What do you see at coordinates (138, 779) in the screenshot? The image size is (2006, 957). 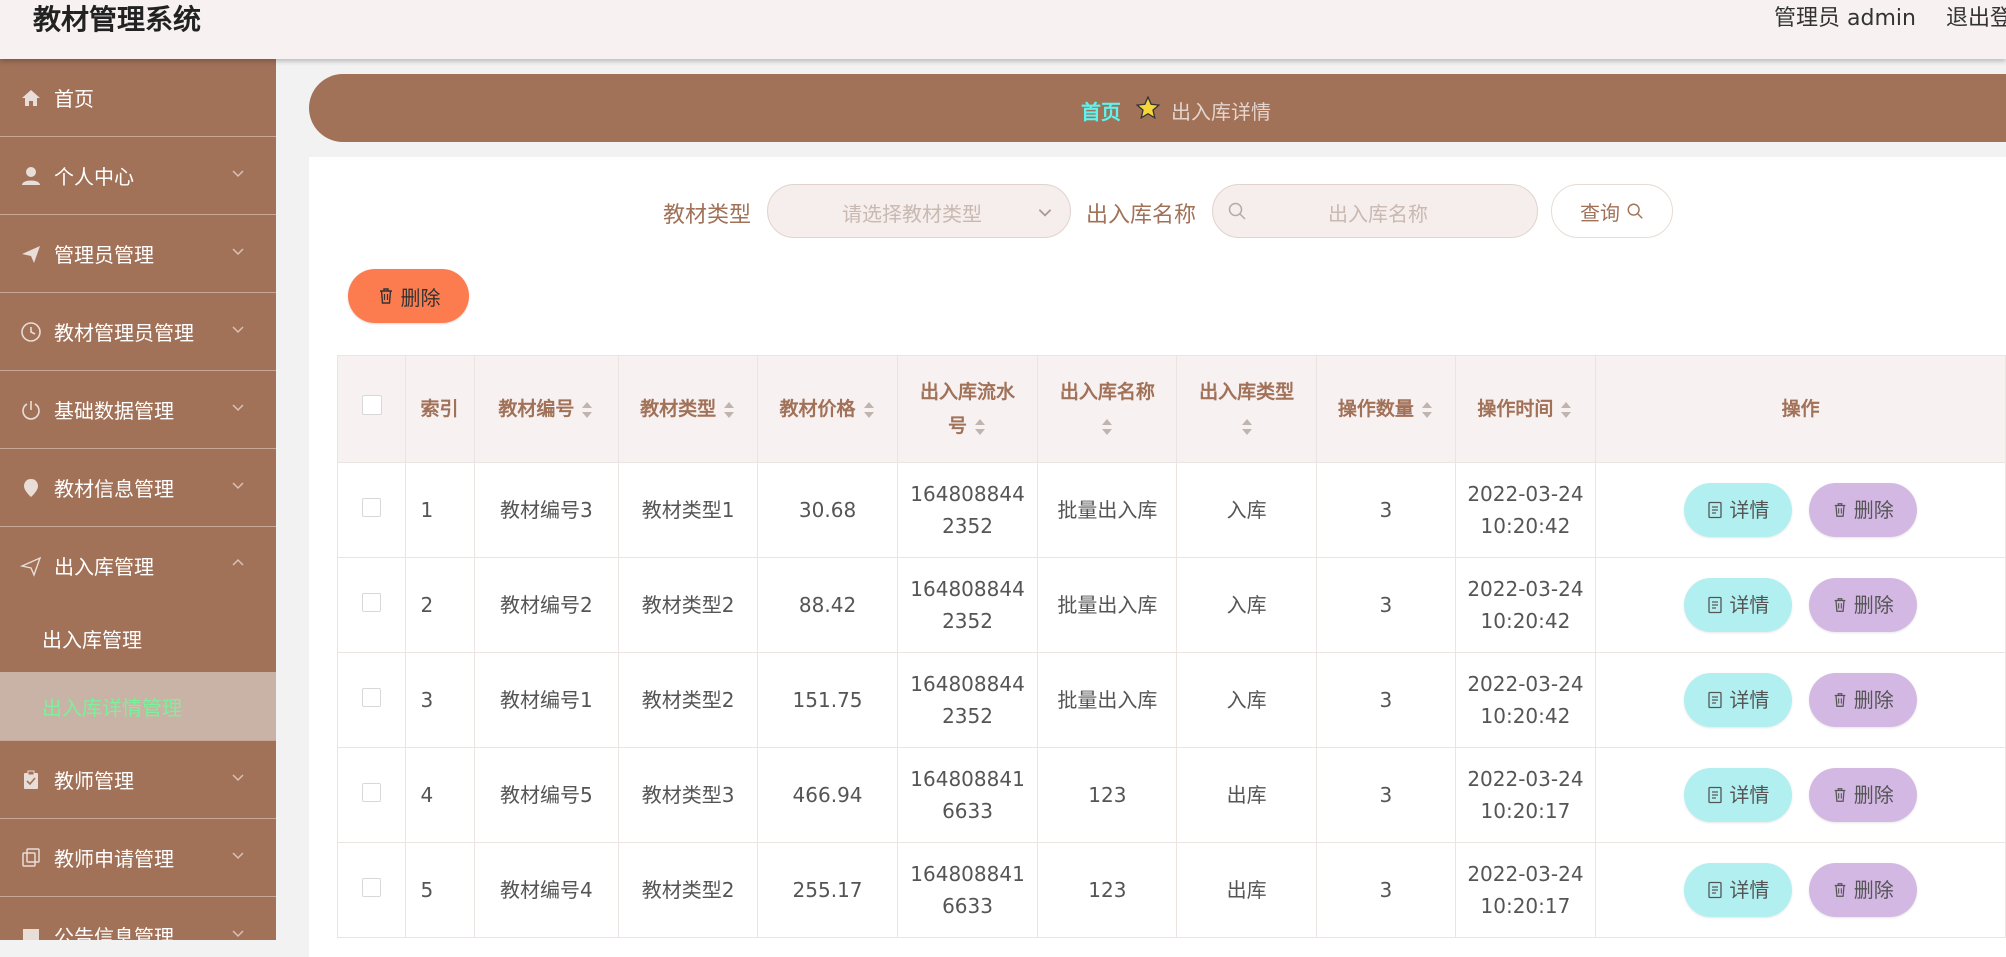 I see `sidebar-item-teacher: 教师管理` at bounding box center [138, 779].